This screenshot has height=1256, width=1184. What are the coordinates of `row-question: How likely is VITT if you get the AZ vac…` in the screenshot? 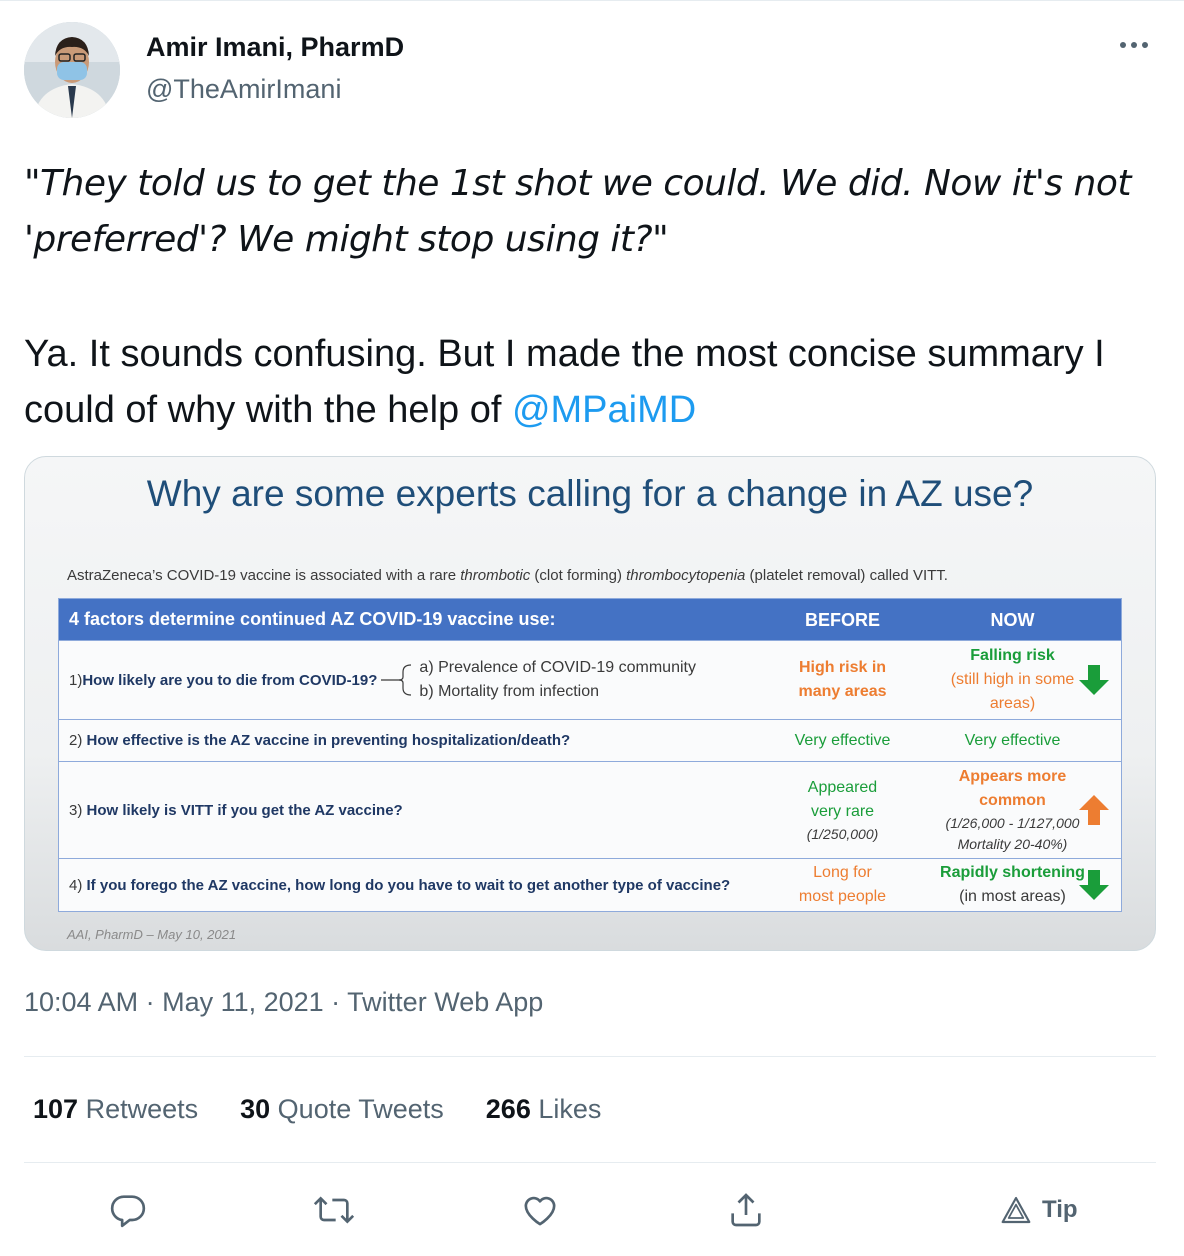 It's located at (244, 810).